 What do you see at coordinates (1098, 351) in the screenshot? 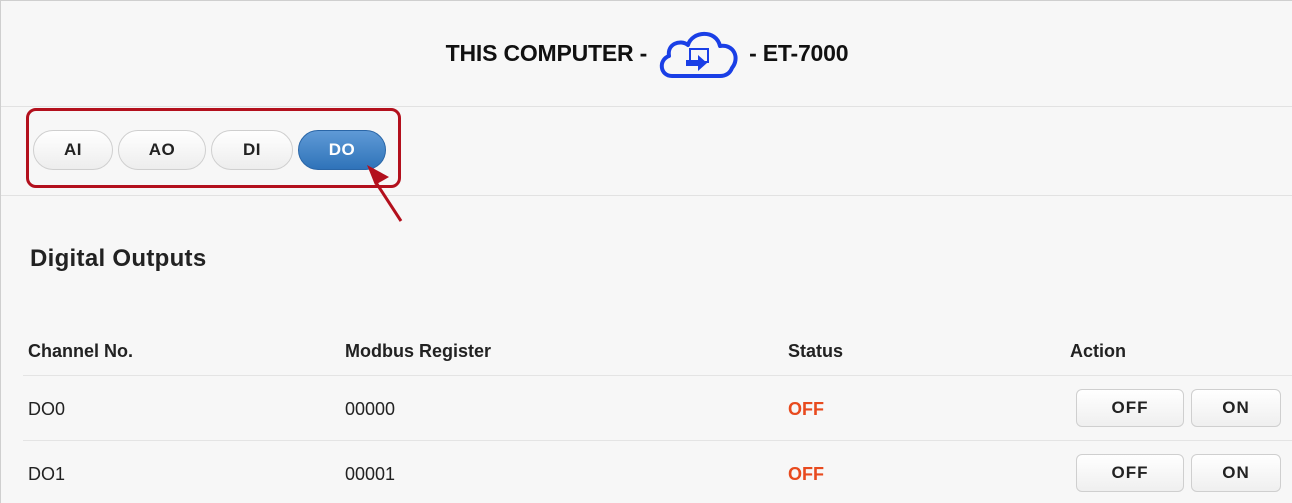
I see `column-header-action: Action` at bounding box center [1098, 351].